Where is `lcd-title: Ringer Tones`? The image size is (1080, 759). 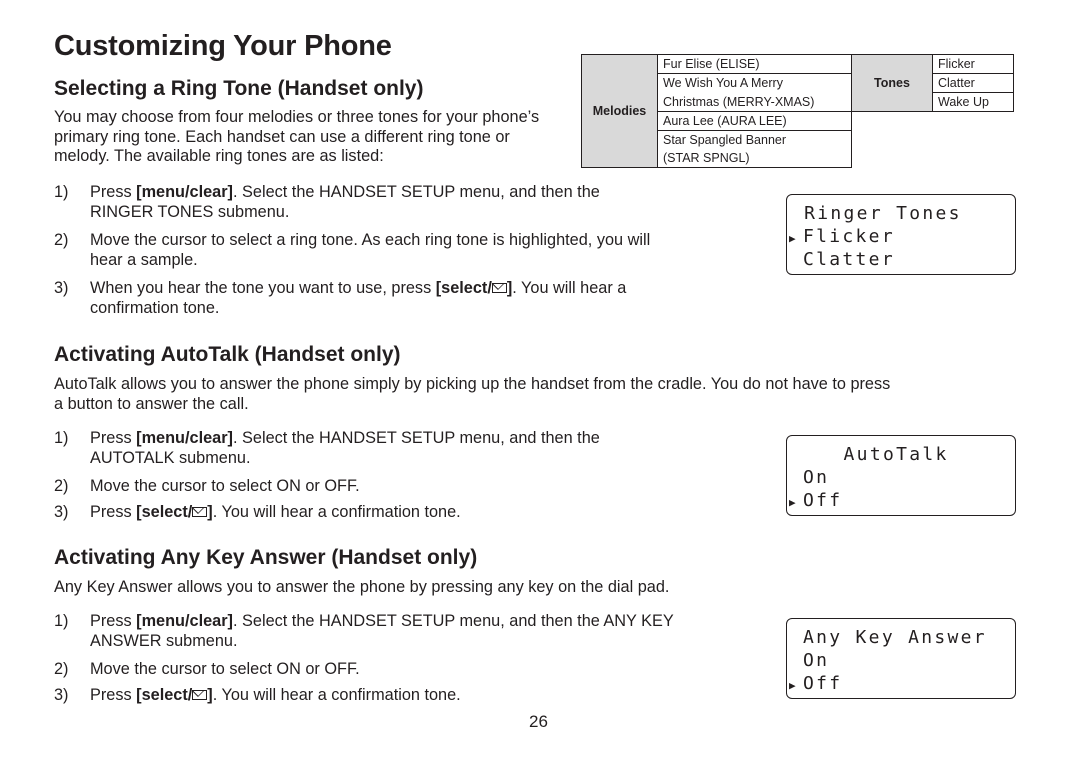
lcd-title: Ringer Tones is located at coordinates (876, 213).